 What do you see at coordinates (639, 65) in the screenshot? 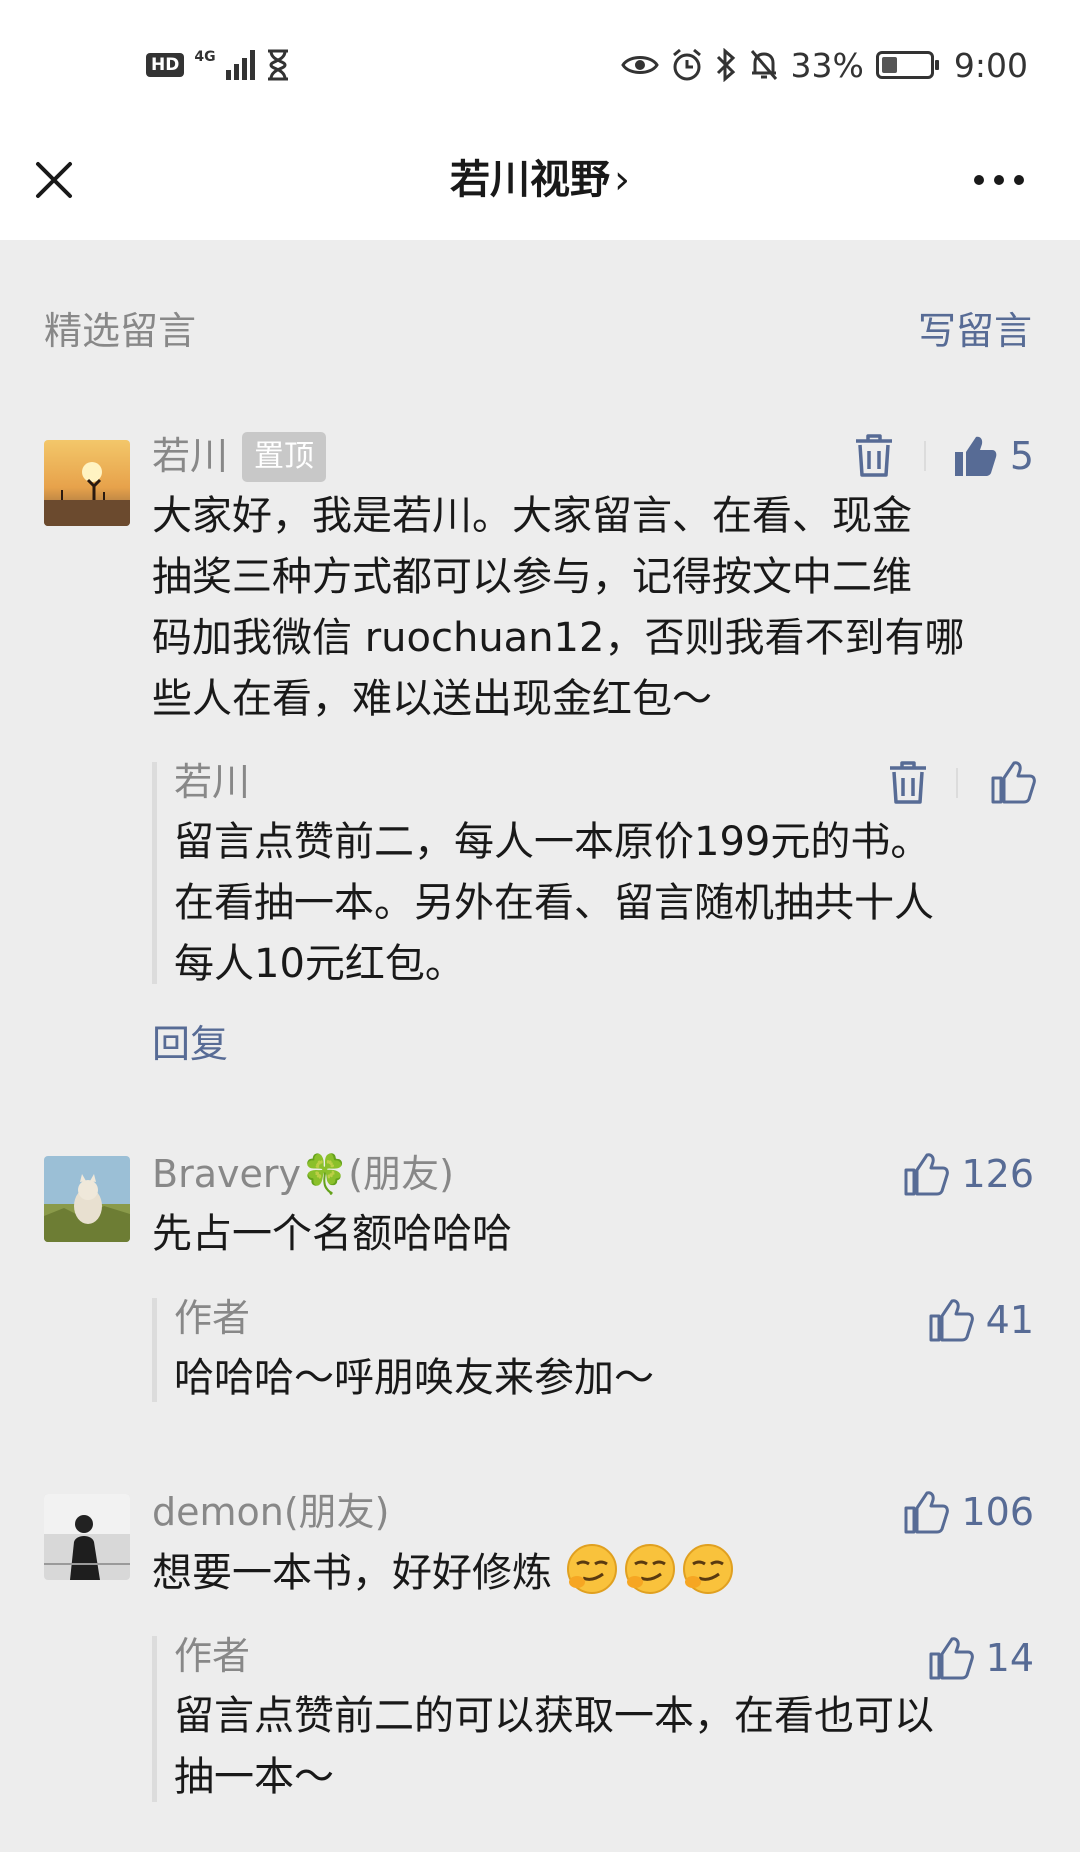
I see `eye-icon` at bounding box center [639, 65].